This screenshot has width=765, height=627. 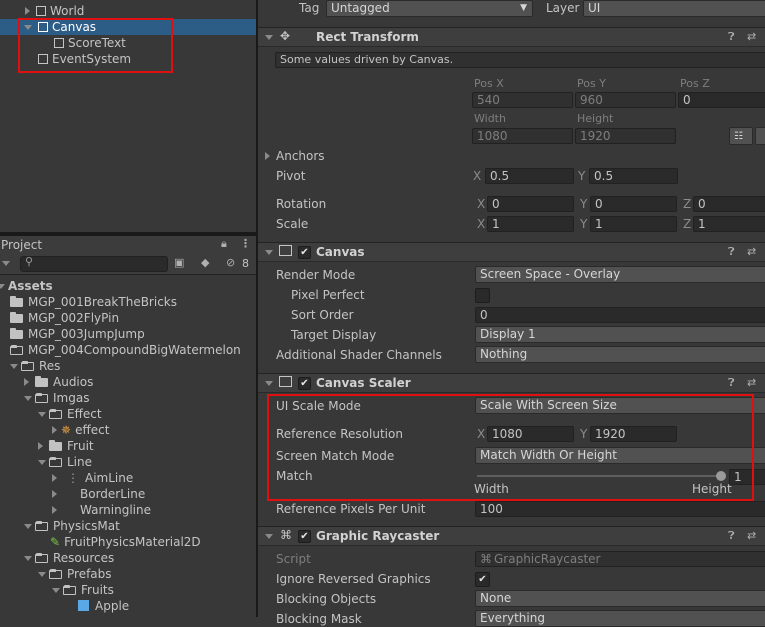 What do you see at coordinates (633, 176) in the screenshot?
I see `pivot-y-field: 0.5` at bounding box center [633, 176].